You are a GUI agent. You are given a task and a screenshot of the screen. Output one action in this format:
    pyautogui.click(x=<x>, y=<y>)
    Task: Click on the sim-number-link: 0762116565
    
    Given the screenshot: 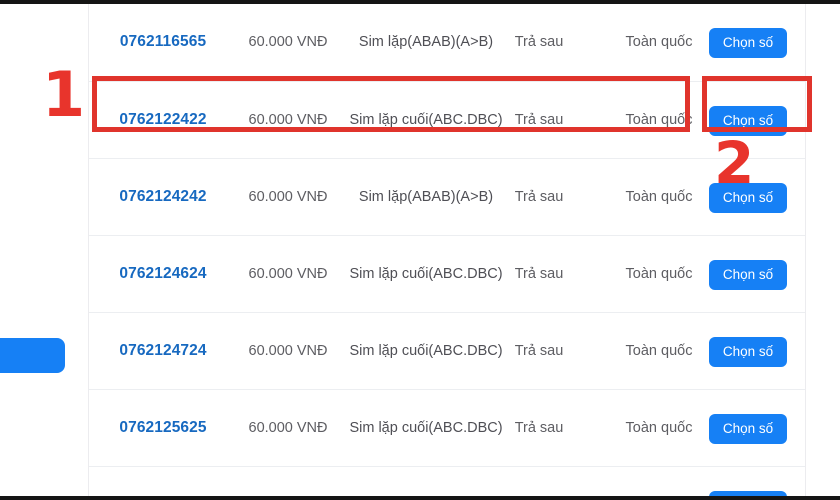 What is the action you would take?
    pyautogui.click(x=163, y=42)
    